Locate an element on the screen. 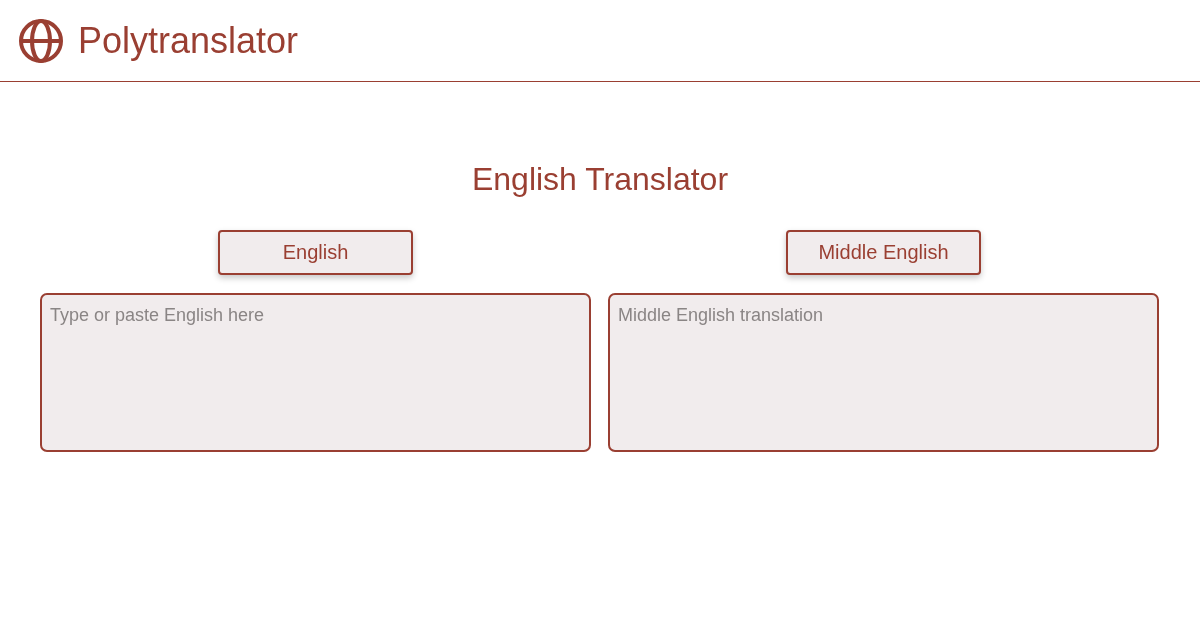 Image resolution: width=1200 pixels, height=630 pixels. language-button: English is located at coordinates (315, 253).